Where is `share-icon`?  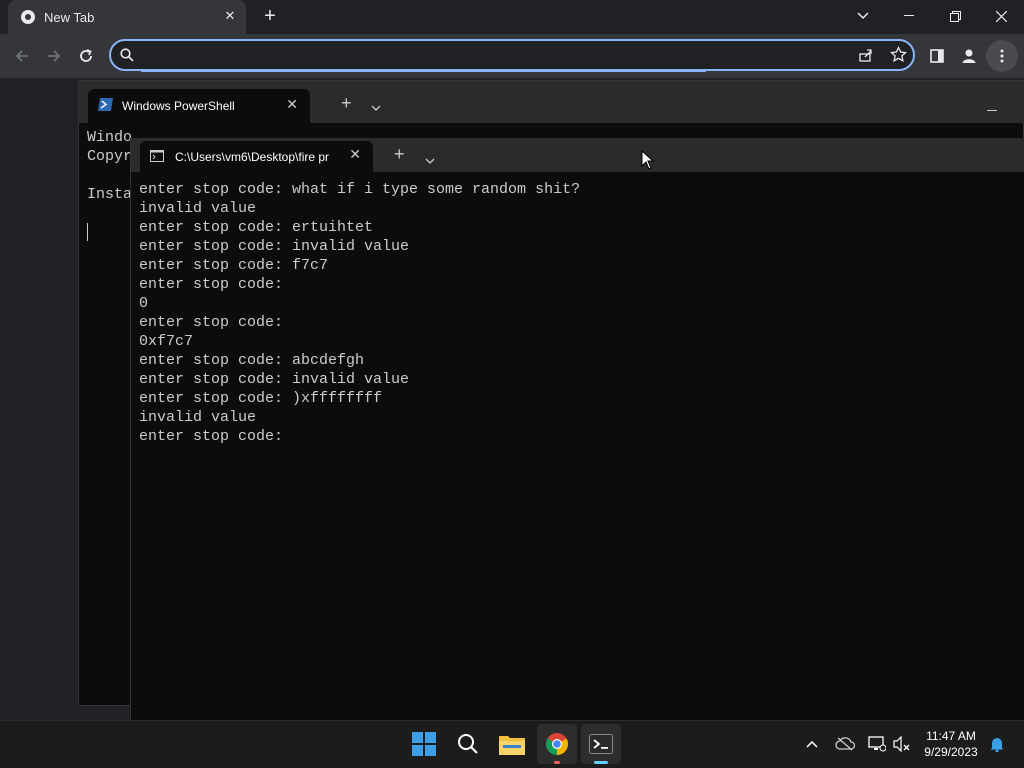
share-icon is located at coordinates (866, 55).